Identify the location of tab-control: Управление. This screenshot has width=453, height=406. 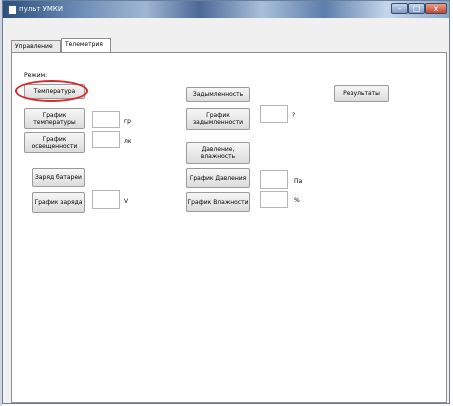
(36, 46).